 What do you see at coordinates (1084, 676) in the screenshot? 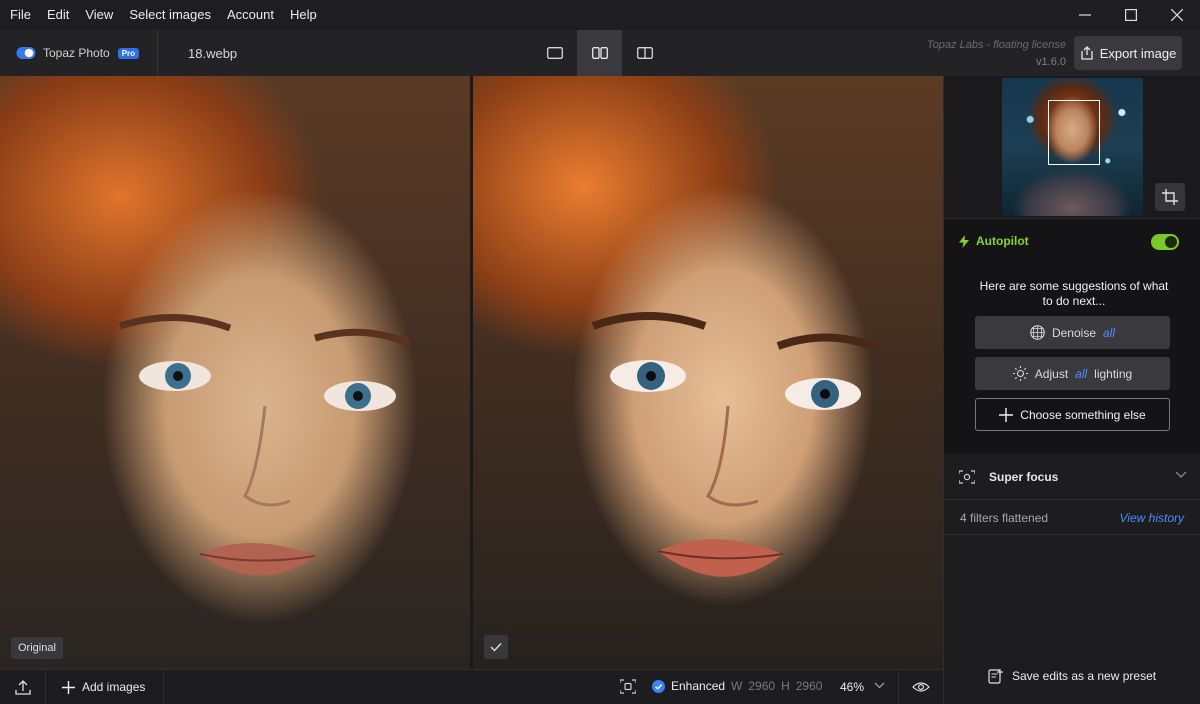
I see `save-preset-label: Save edits as a new preset` at bounding box center [1084, 676].